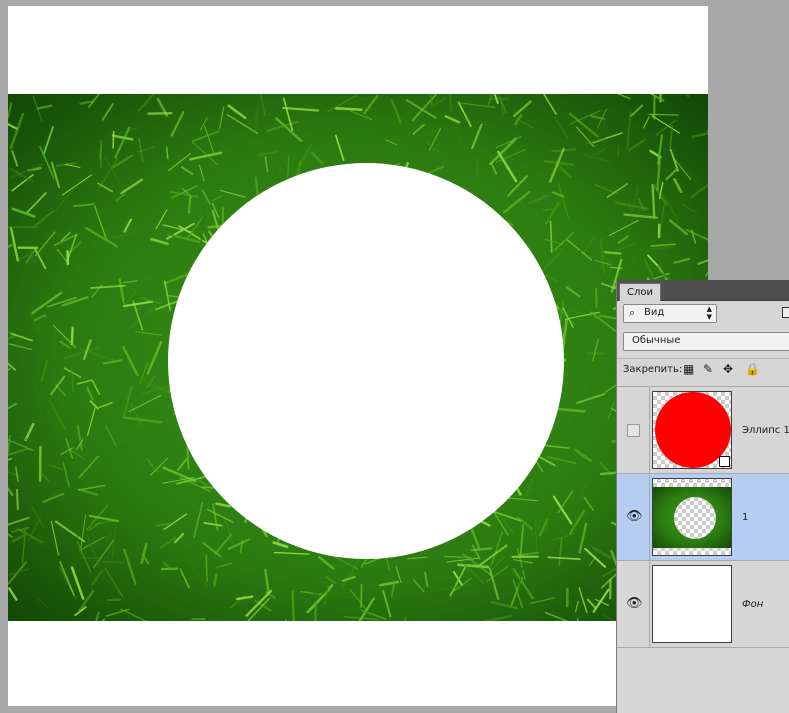 The image size is (789, 713). What do you see at coordinates (765, 430) in the screenshot?
I see `layer-name: Эллипс 1` at bounding box center [765, 430].